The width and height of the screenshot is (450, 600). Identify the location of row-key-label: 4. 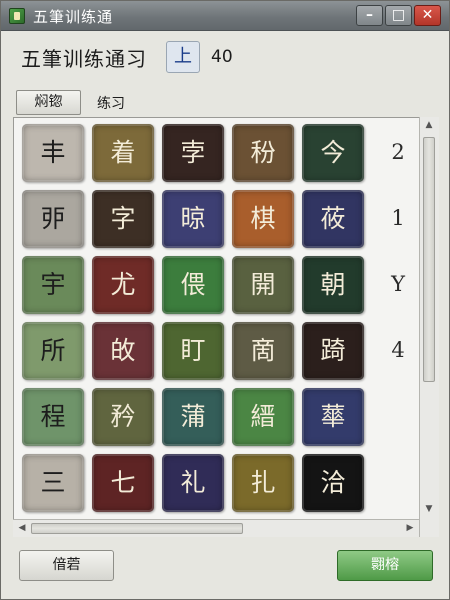
(398, 350).